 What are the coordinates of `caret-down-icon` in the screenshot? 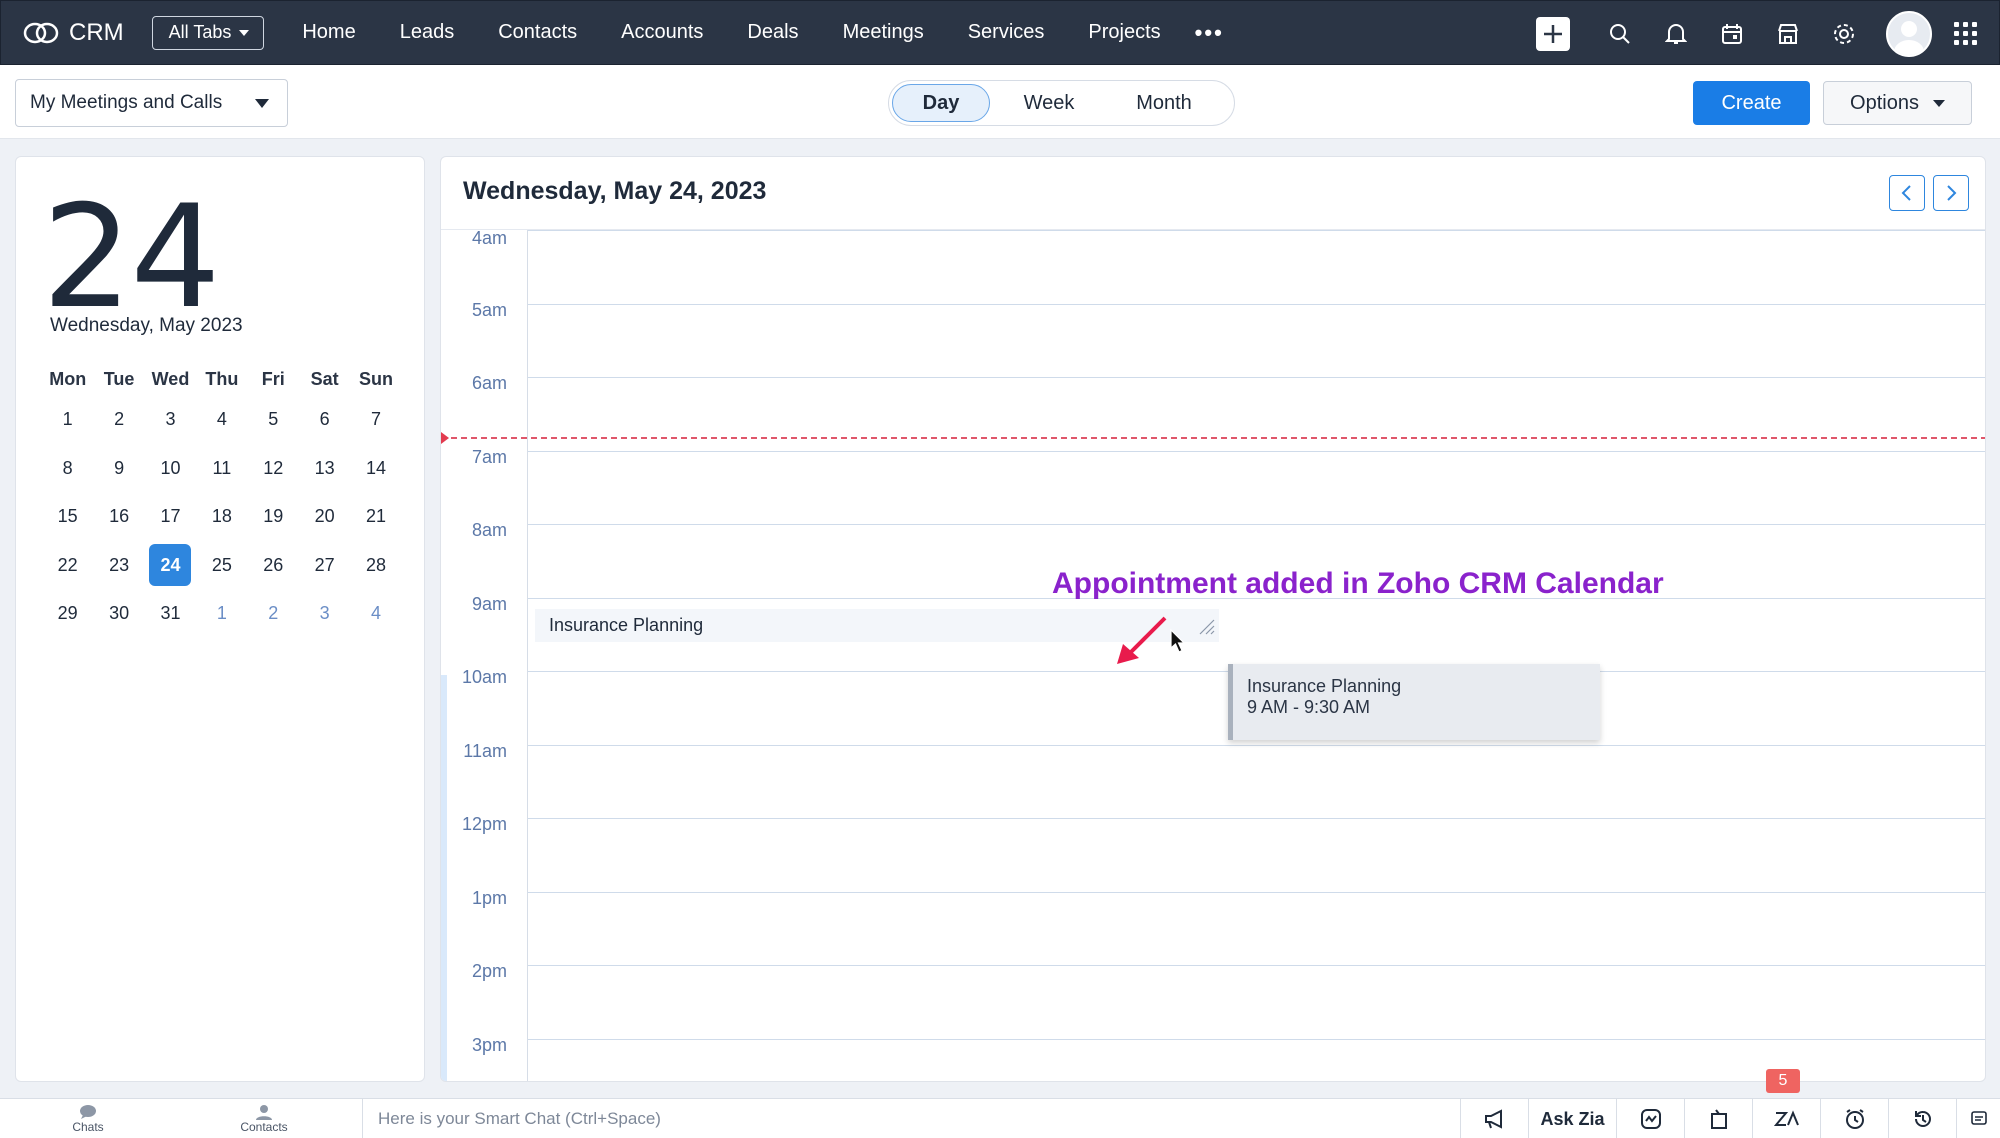 It's located at (1938, 103).